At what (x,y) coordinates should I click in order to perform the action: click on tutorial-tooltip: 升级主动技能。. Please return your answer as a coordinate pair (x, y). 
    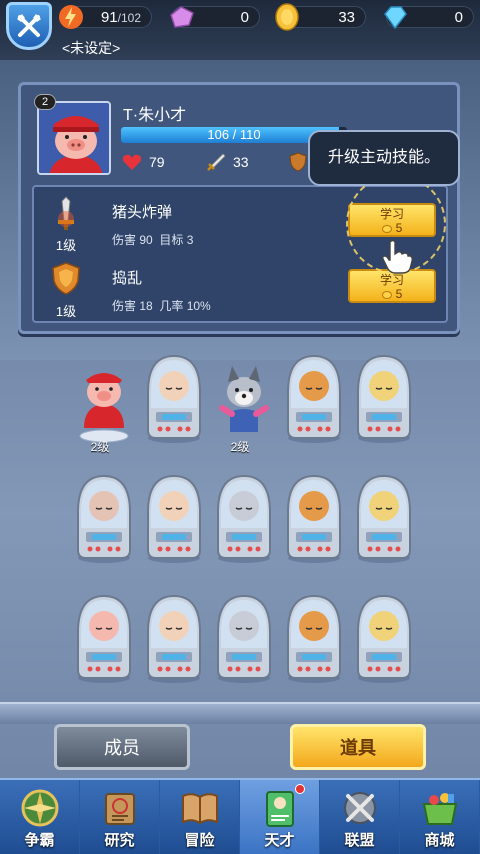
    Looking at the image, I should click on (384, 158).